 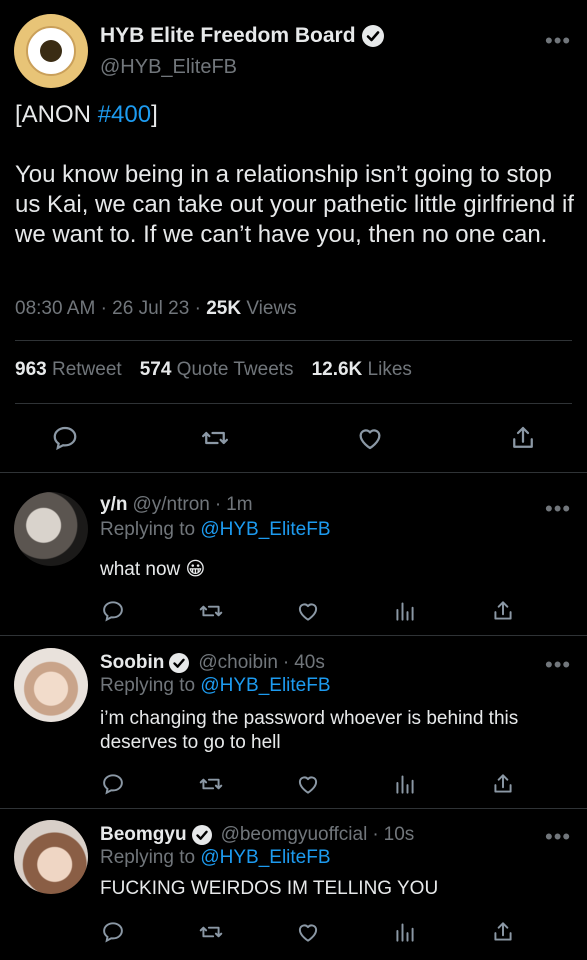 I want to click on reply-header: Soobin @choibin · 40s, so click(x=212, y=663).